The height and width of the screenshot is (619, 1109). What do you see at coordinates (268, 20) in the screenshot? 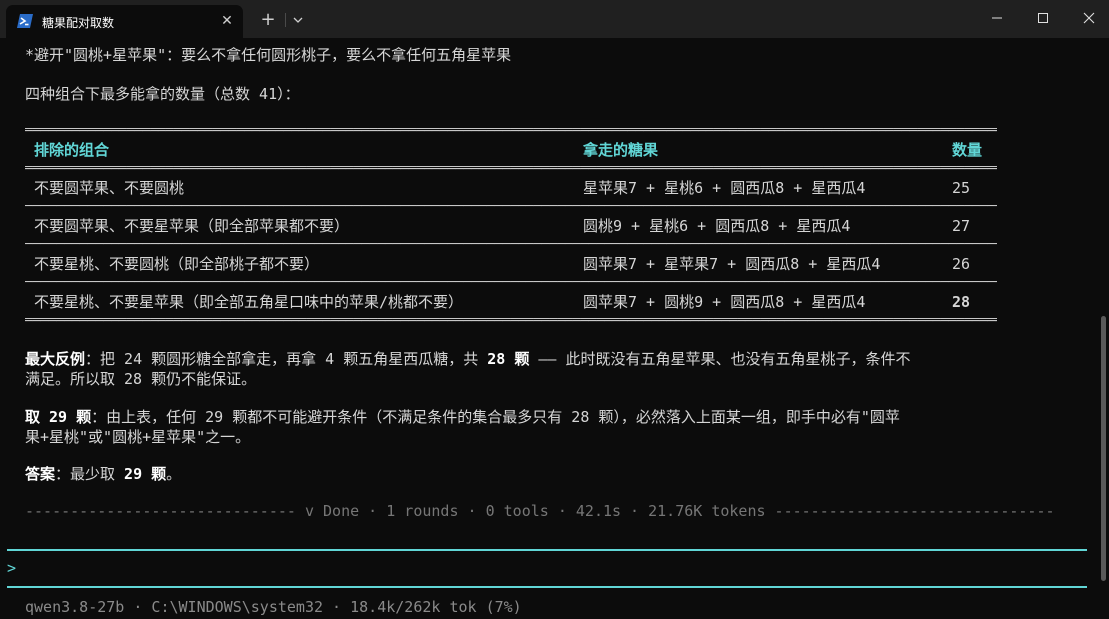
I see `new-tab-button: +` at bounding box center [268, 20].